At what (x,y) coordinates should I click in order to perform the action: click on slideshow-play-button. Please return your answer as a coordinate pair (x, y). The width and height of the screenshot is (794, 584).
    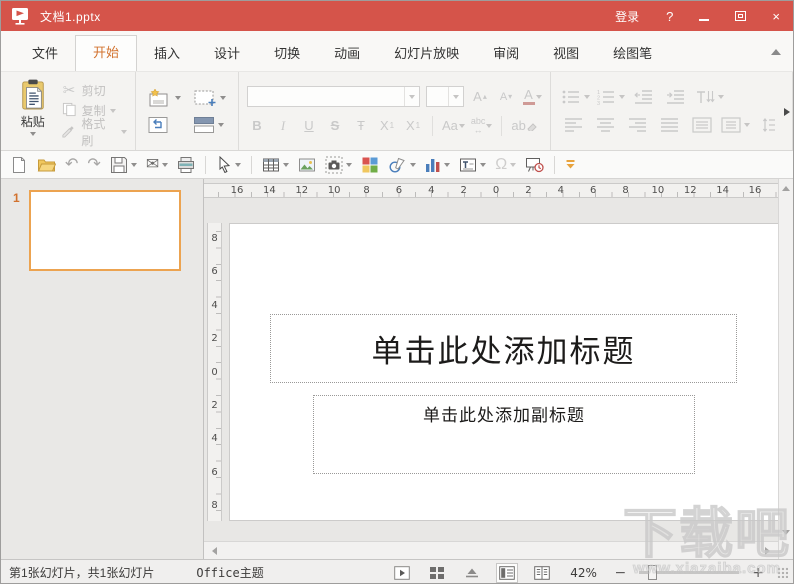
    Looking at the image, I should click on (402, 573).